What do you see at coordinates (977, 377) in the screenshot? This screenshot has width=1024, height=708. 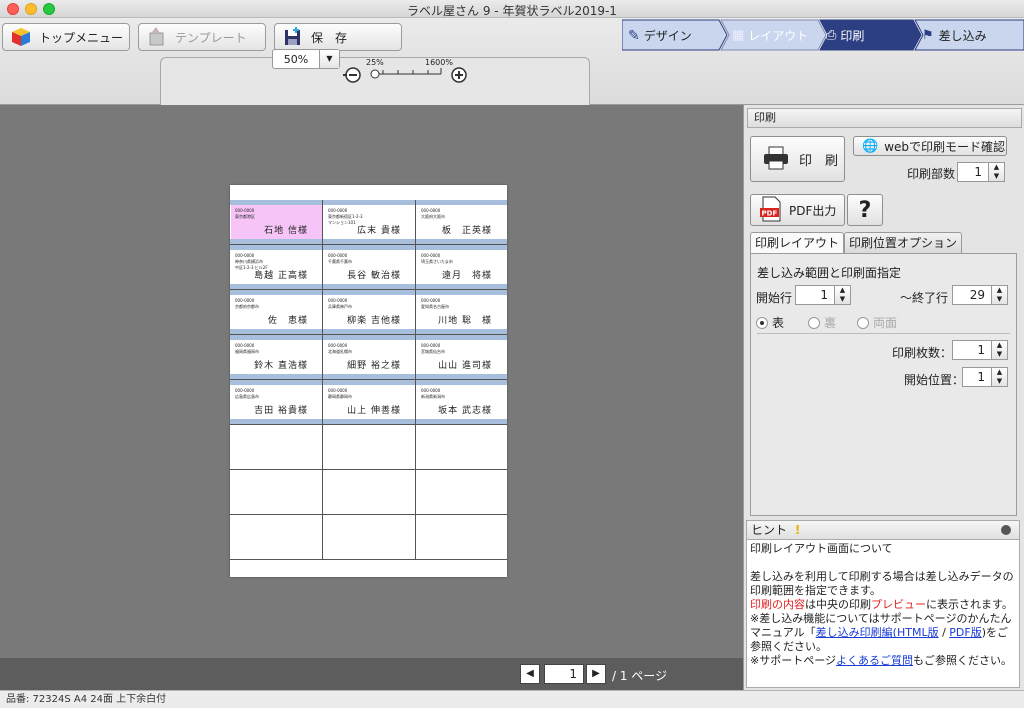 I see `start-position-value: 1` at bounding box center [977, 377].